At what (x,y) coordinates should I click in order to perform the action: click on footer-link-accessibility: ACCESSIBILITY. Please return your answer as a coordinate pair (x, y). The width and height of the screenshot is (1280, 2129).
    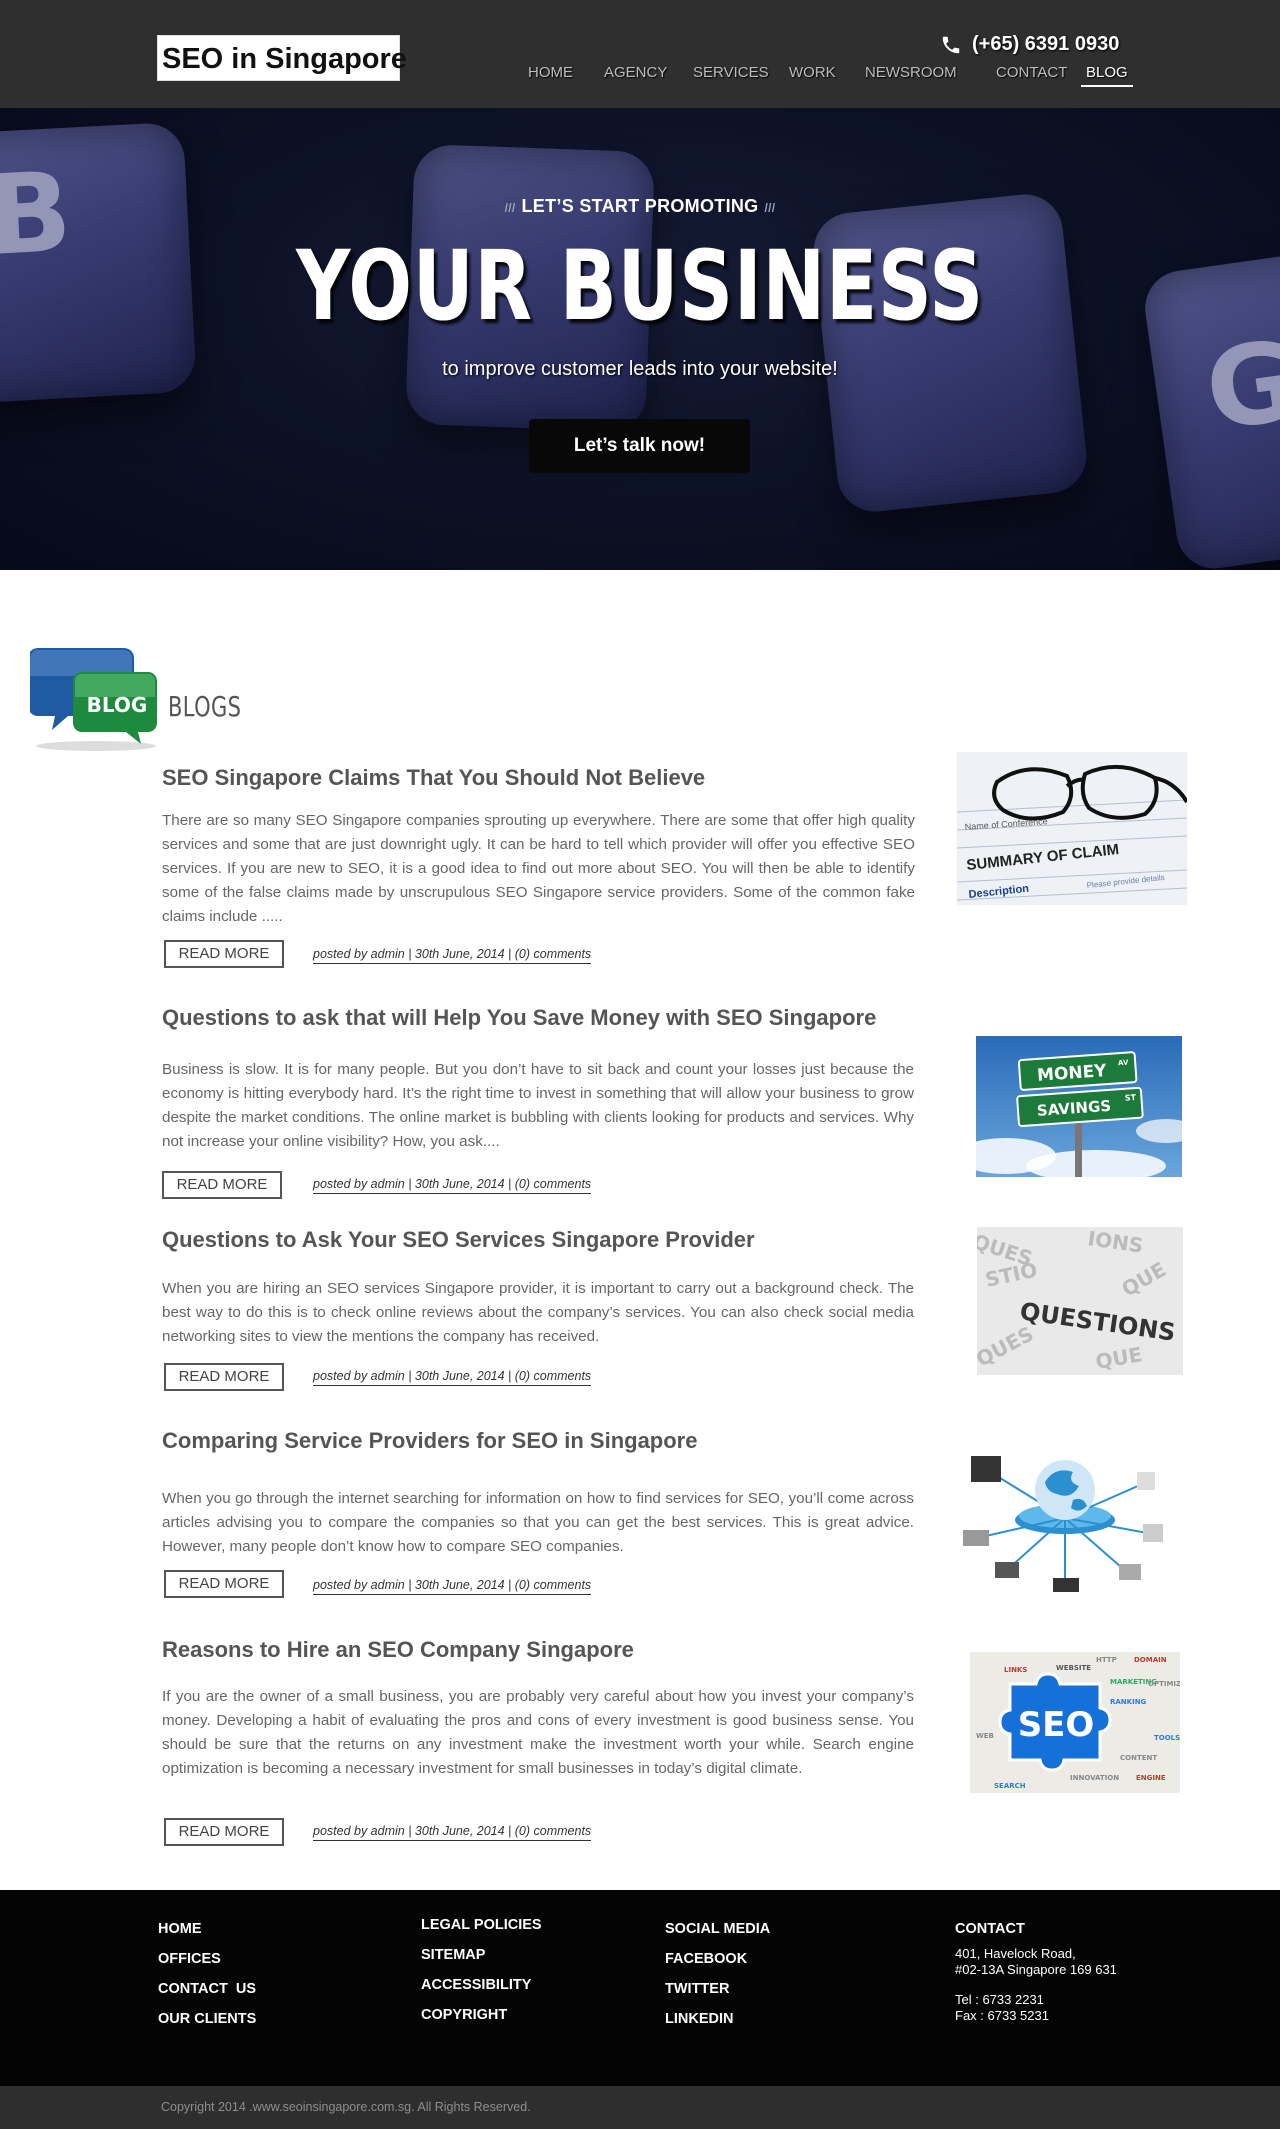
    Looking at the image, I should click on (481, 1985).